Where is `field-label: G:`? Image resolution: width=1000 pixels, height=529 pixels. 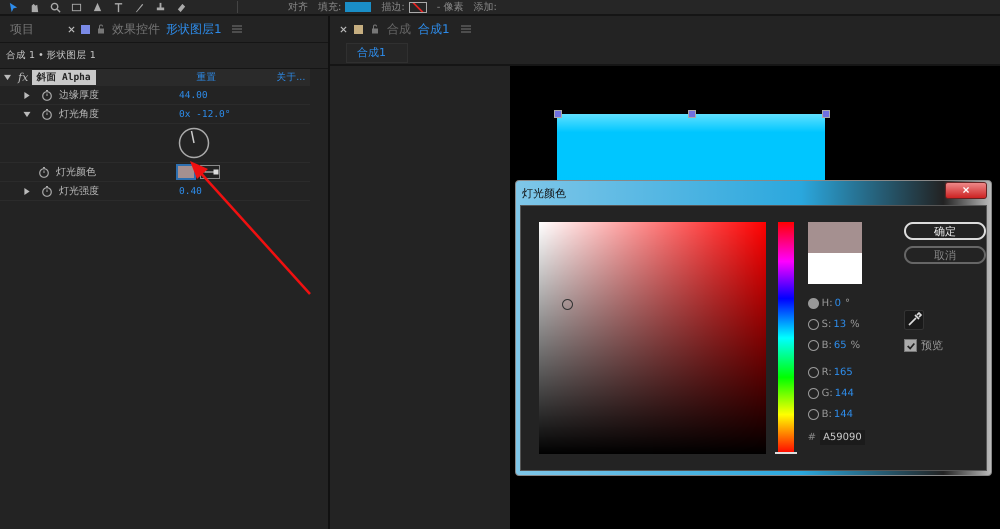
field-label: G: is located at coordinates (827, 393).